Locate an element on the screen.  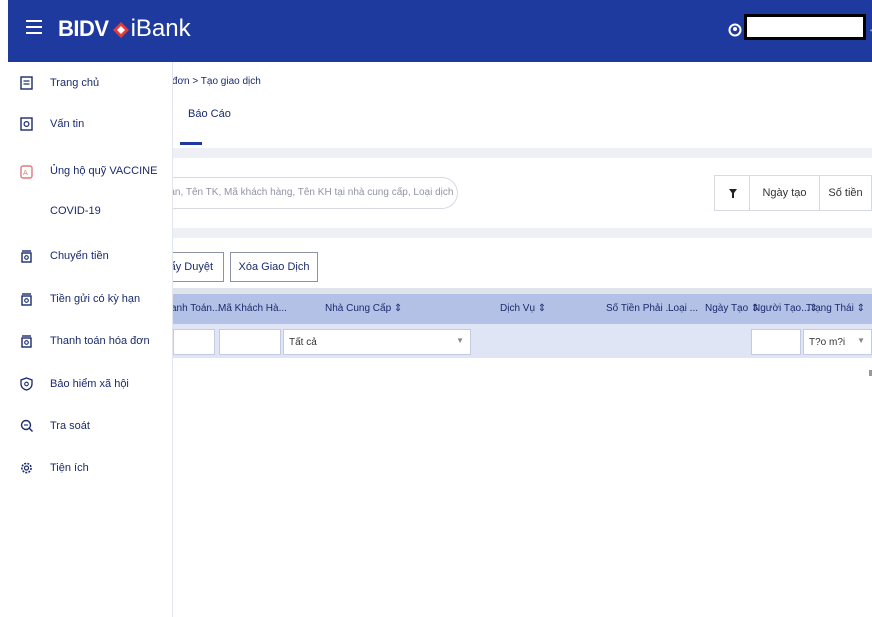
user-name-redacted is located at coordinates (805, 27).